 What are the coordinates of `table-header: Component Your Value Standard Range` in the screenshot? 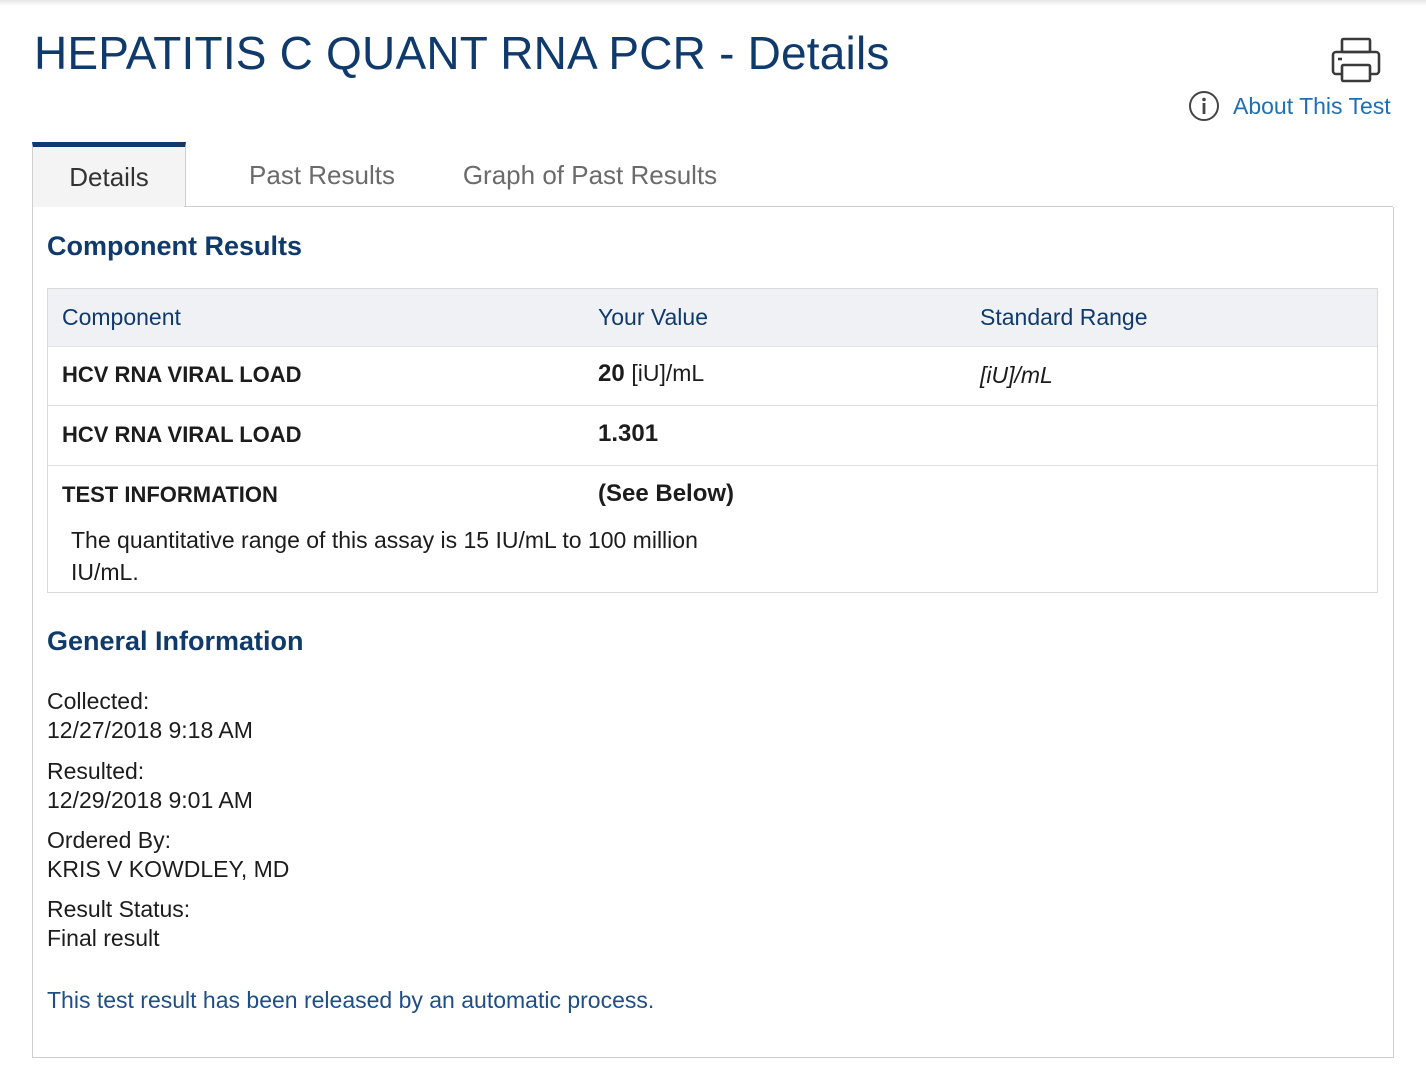 It's located at (712, 318).